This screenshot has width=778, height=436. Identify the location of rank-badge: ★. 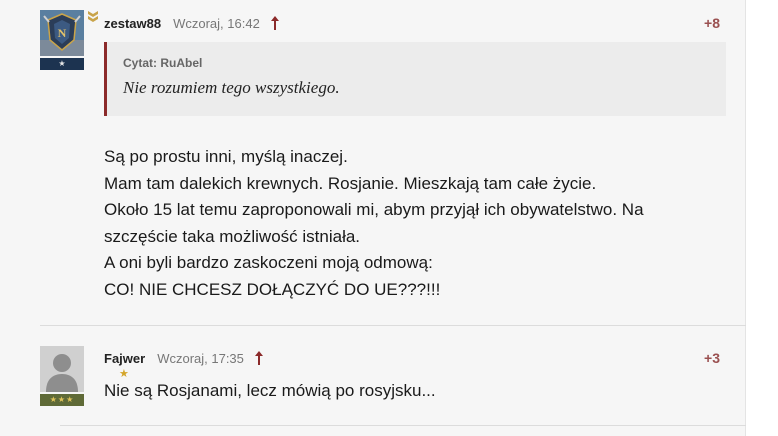
(62, 64).